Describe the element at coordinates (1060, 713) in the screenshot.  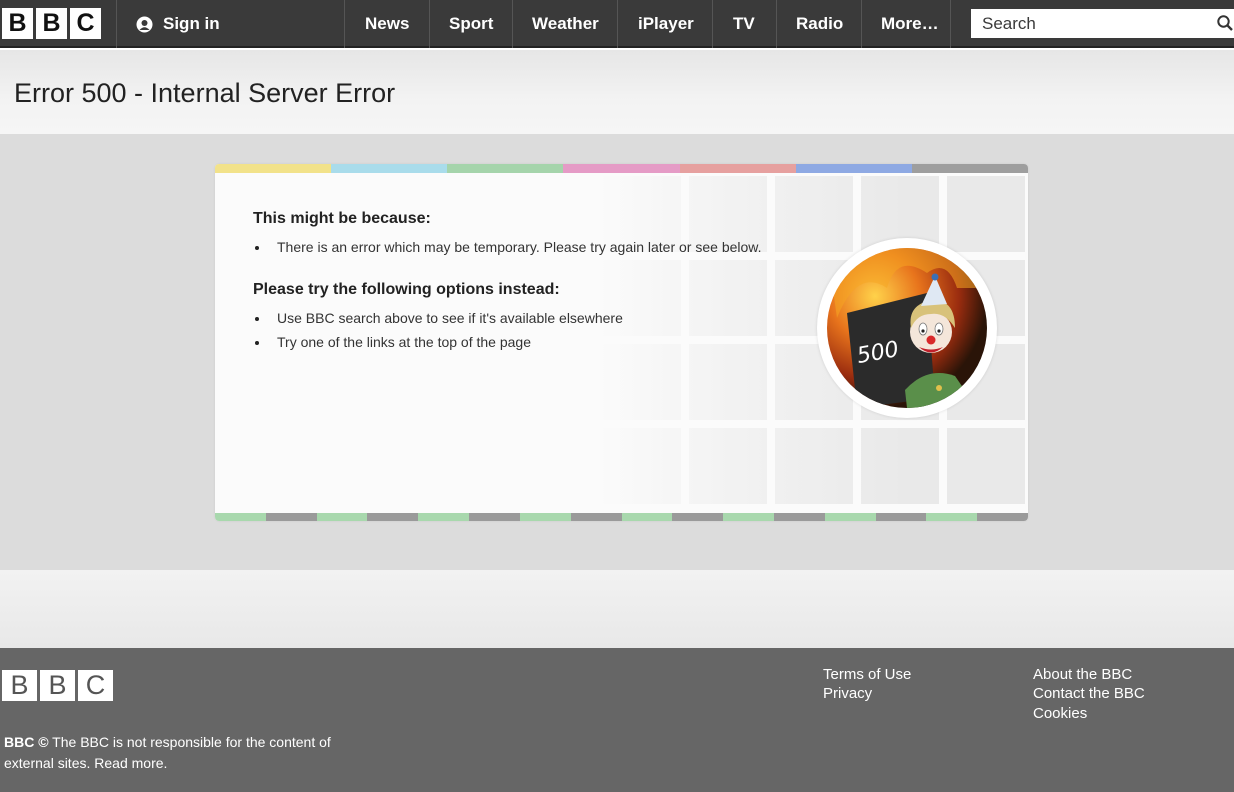
I see `footer-link-cookies: Cookies` at that location.